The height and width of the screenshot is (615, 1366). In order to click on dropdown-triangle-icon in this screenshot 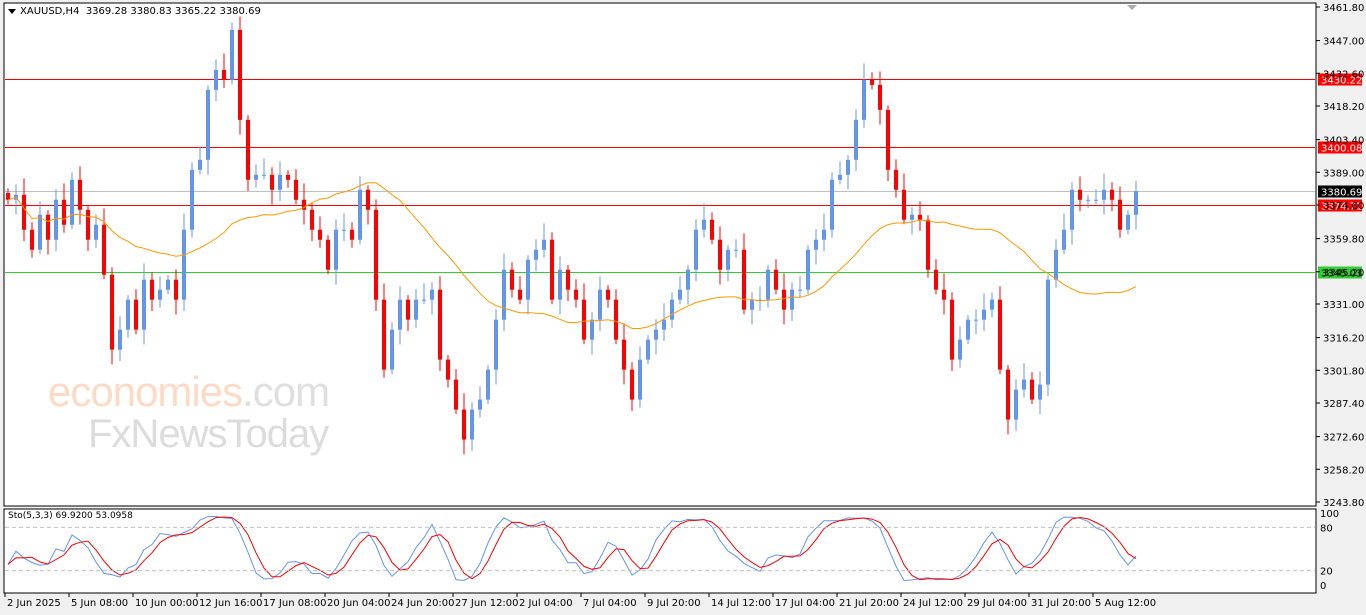, I will do `click(12, 11)`.